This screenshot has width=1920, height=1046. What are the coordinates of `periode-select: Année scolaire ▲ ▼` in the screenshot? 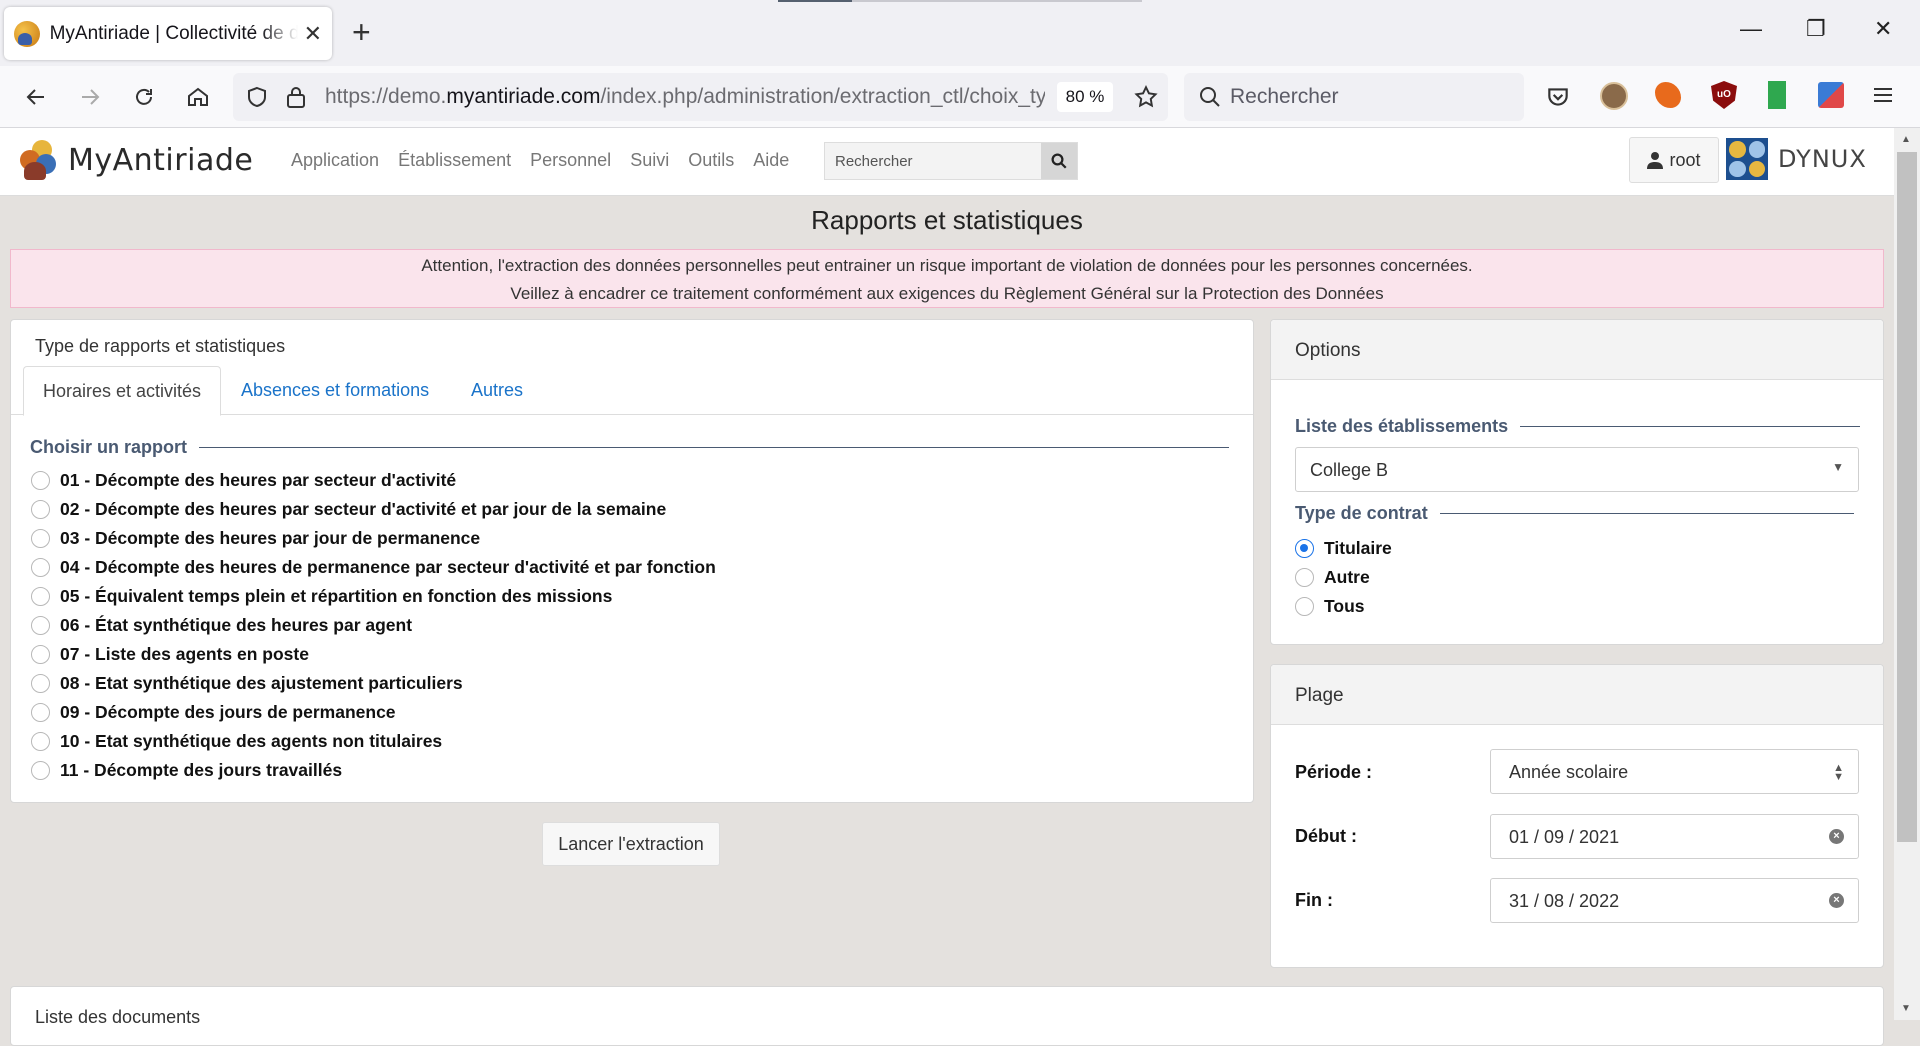 It's located at (1674, 771).